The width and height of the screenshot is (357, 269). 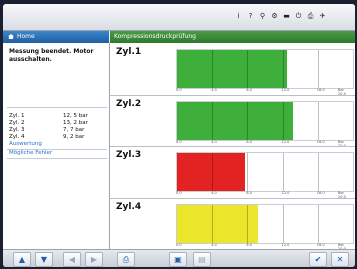 What do you see at coordinates (298, 16) in the screenshot?
I see `plug-icon: ⏻` at bounding box center [298, 16].